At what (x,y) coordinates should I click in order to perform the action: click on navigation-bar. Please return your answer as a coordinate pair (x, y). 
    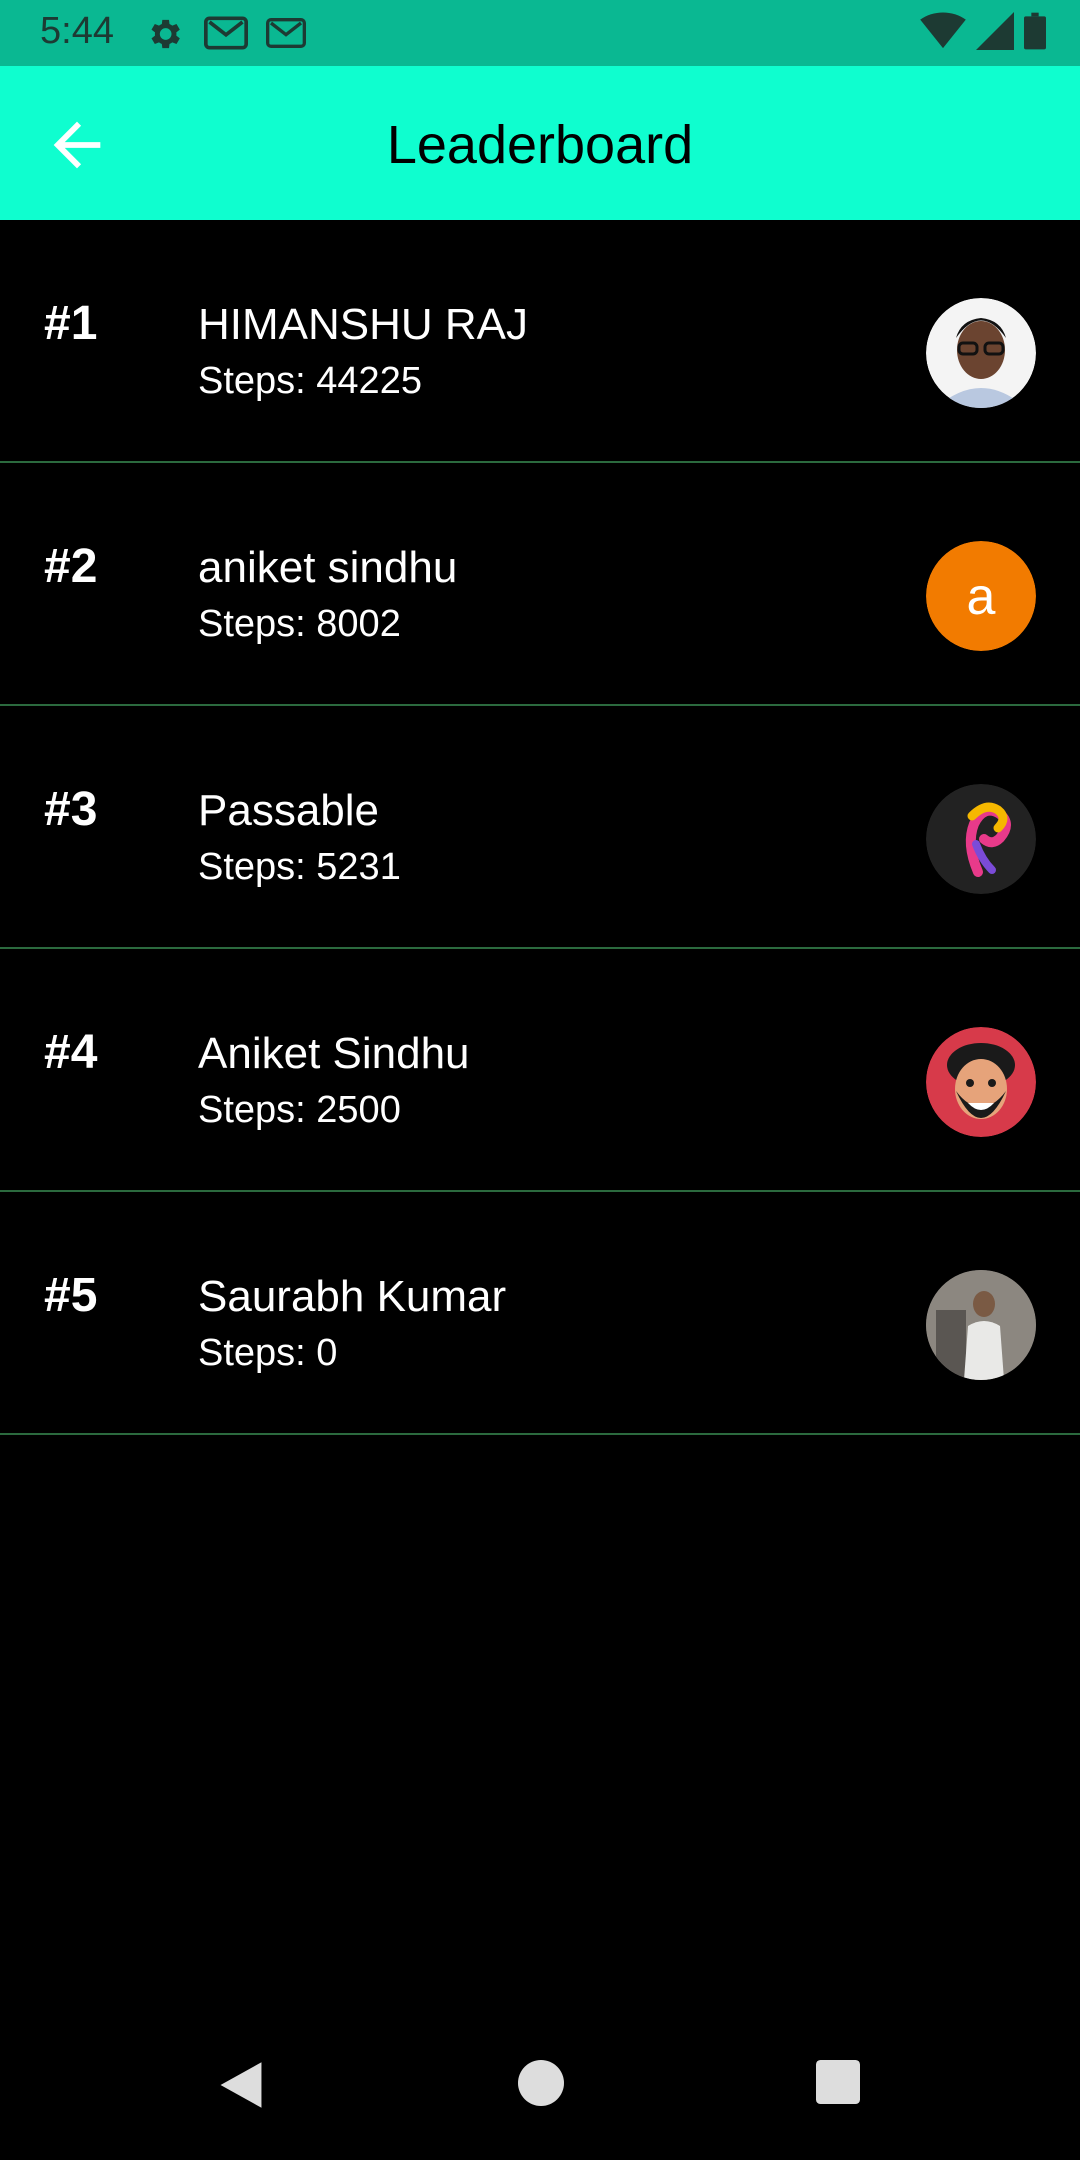
    Looking at the image, I should click on (540, 2095).